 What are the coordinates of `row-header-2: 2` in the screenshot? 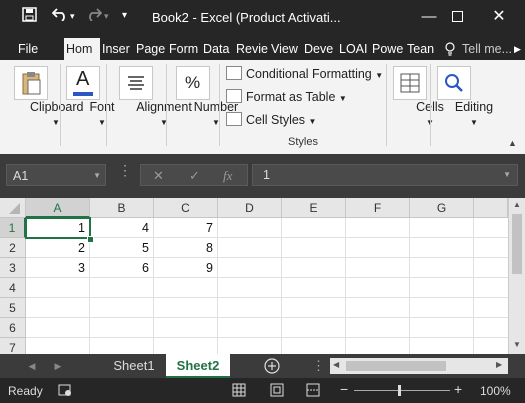 It's located at (13, 248).